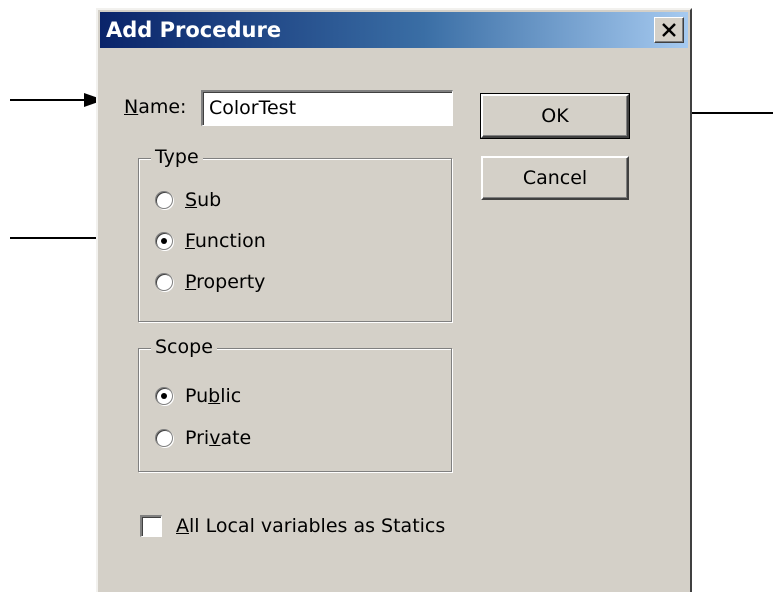 This screenshot has width=773, height=592. I want to click on radio-private-label: Private, so click(218, 438).